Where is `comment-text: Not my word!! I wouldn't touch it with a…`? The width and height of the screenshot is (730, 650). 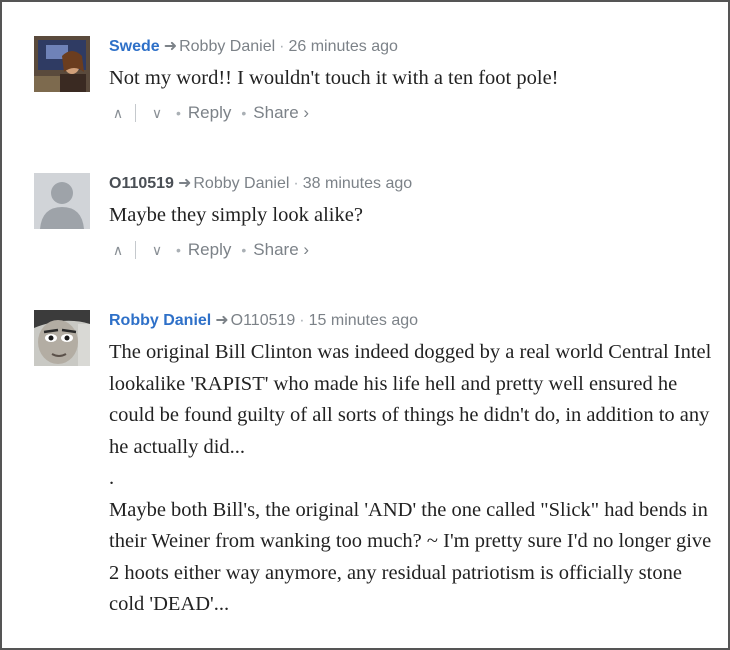 comment-text: Not my word!! I wouldn't touch it with a… is located at coordinates (411, 79).